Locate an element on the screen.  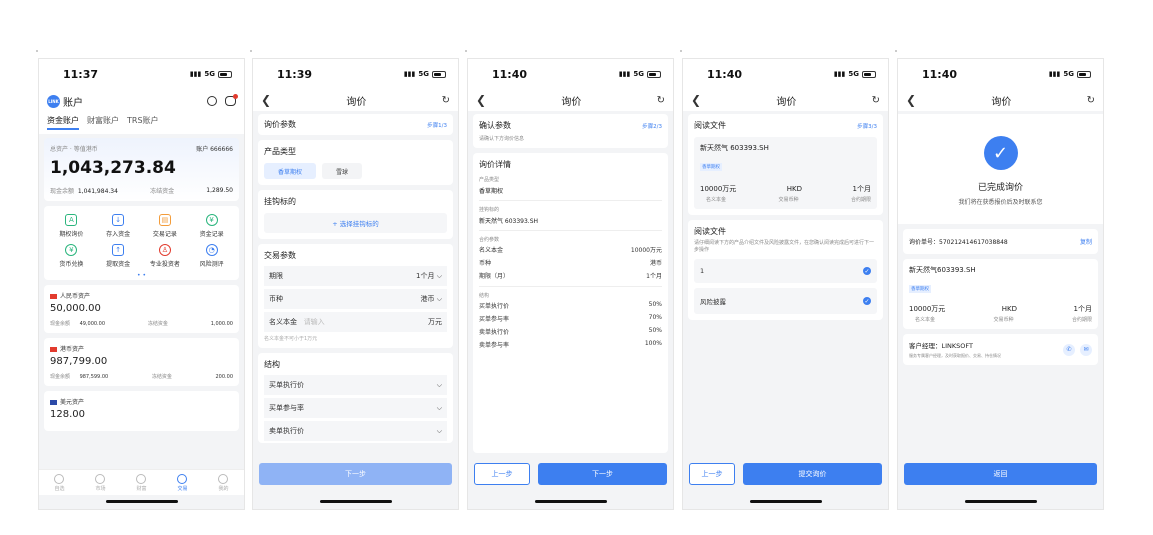
action-deposit: ↓ 存入资金 is located at coordinates (118, 226).